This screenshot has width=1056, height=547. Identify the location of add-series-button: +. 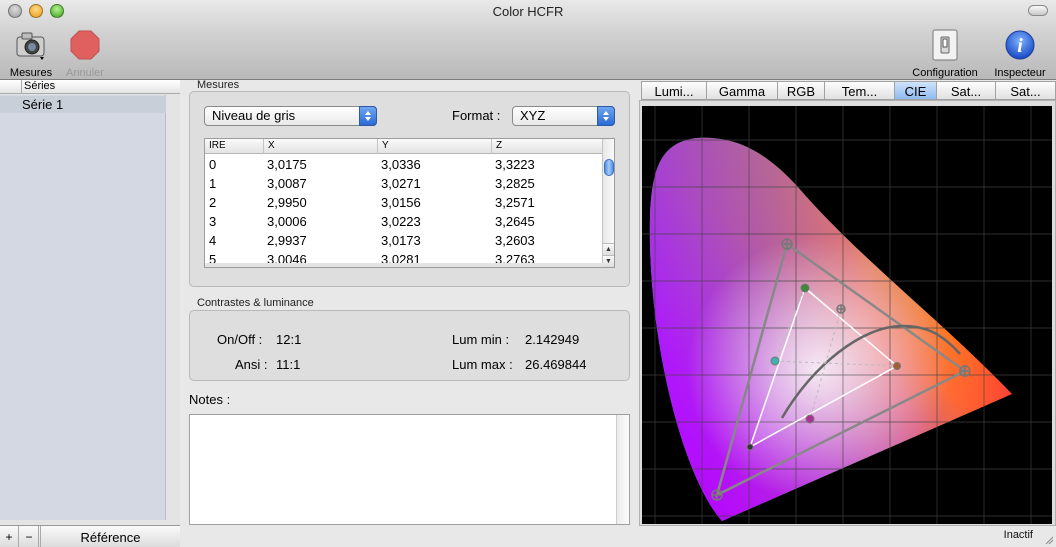
(9, 536).